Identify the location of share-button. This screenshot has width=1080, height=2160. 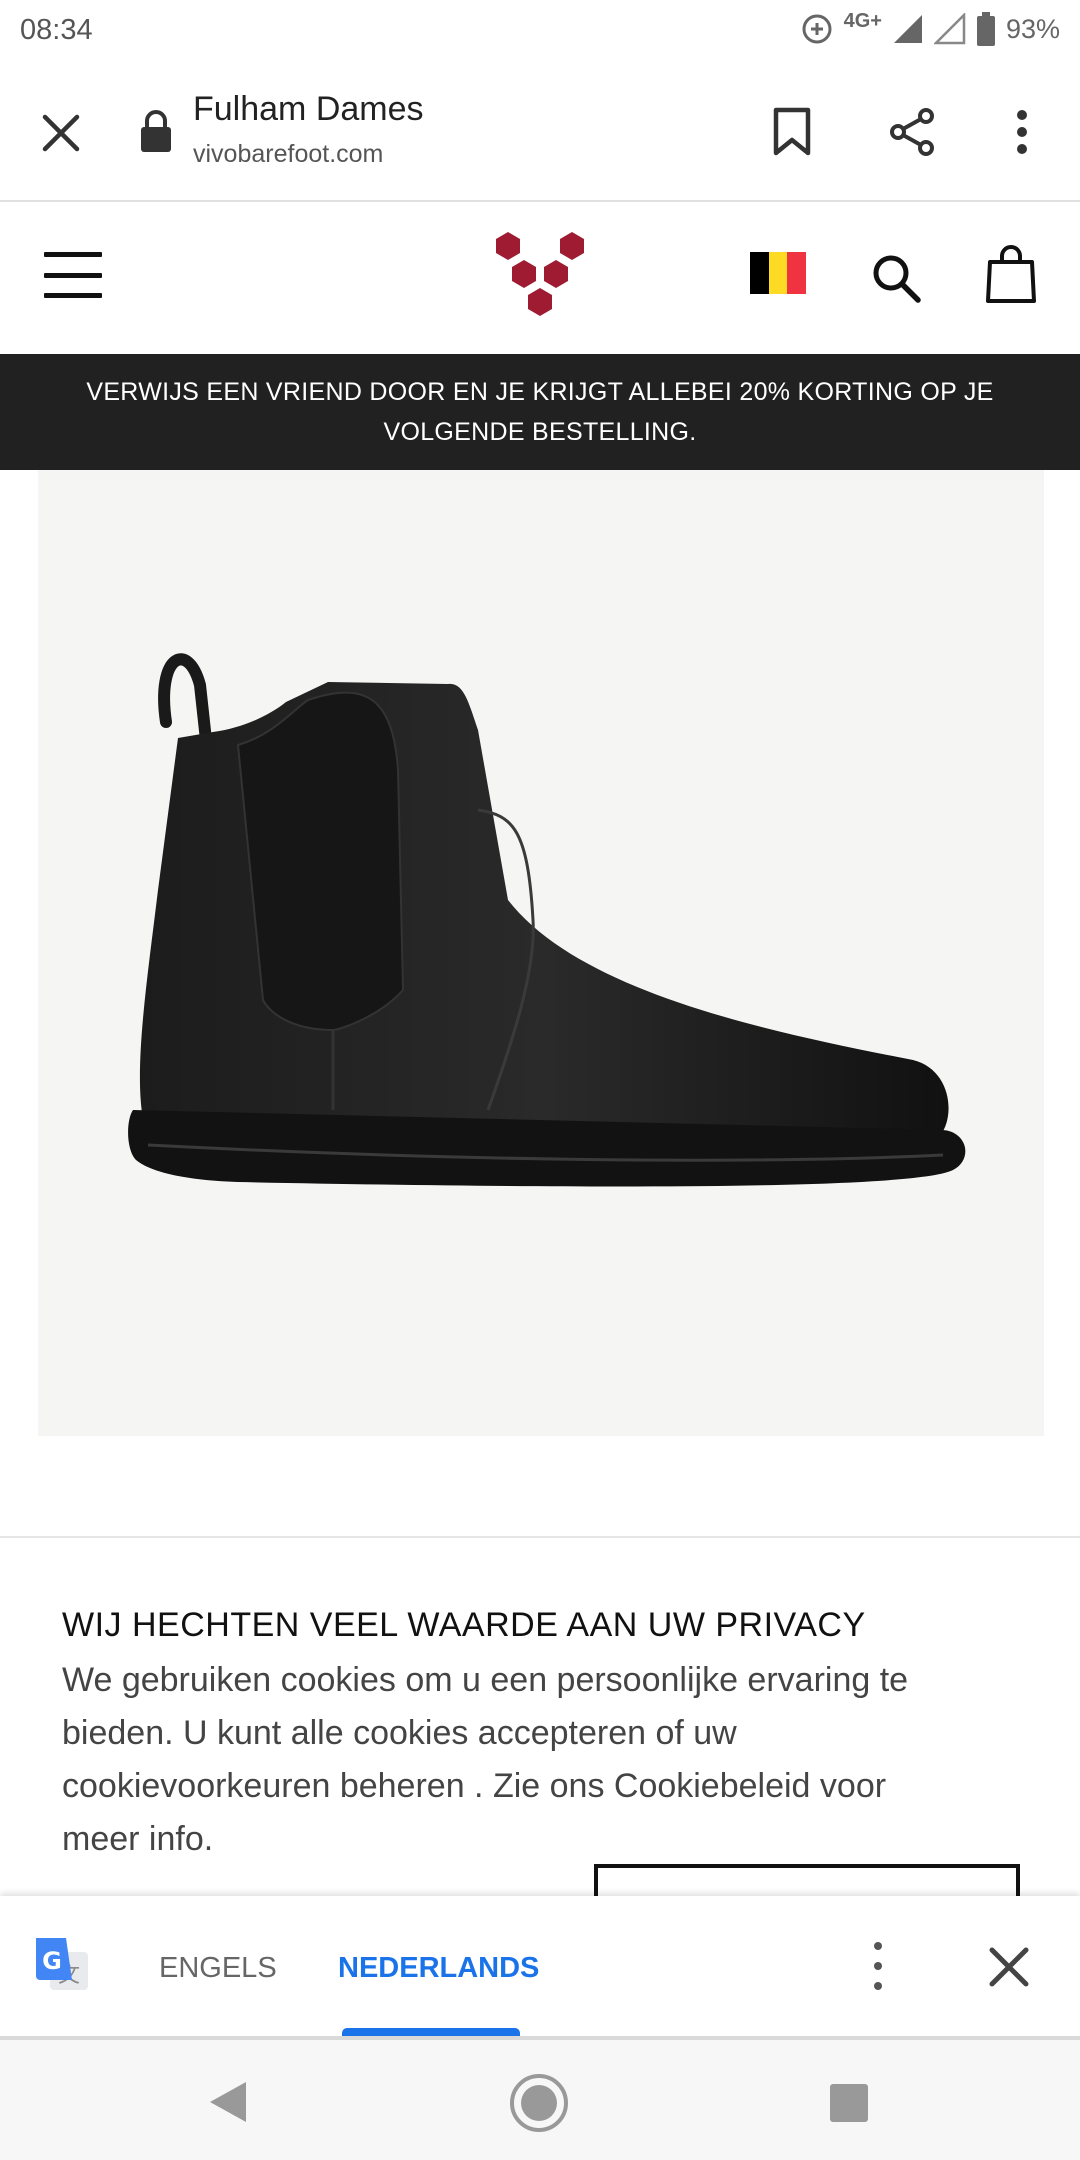
(912, 132).